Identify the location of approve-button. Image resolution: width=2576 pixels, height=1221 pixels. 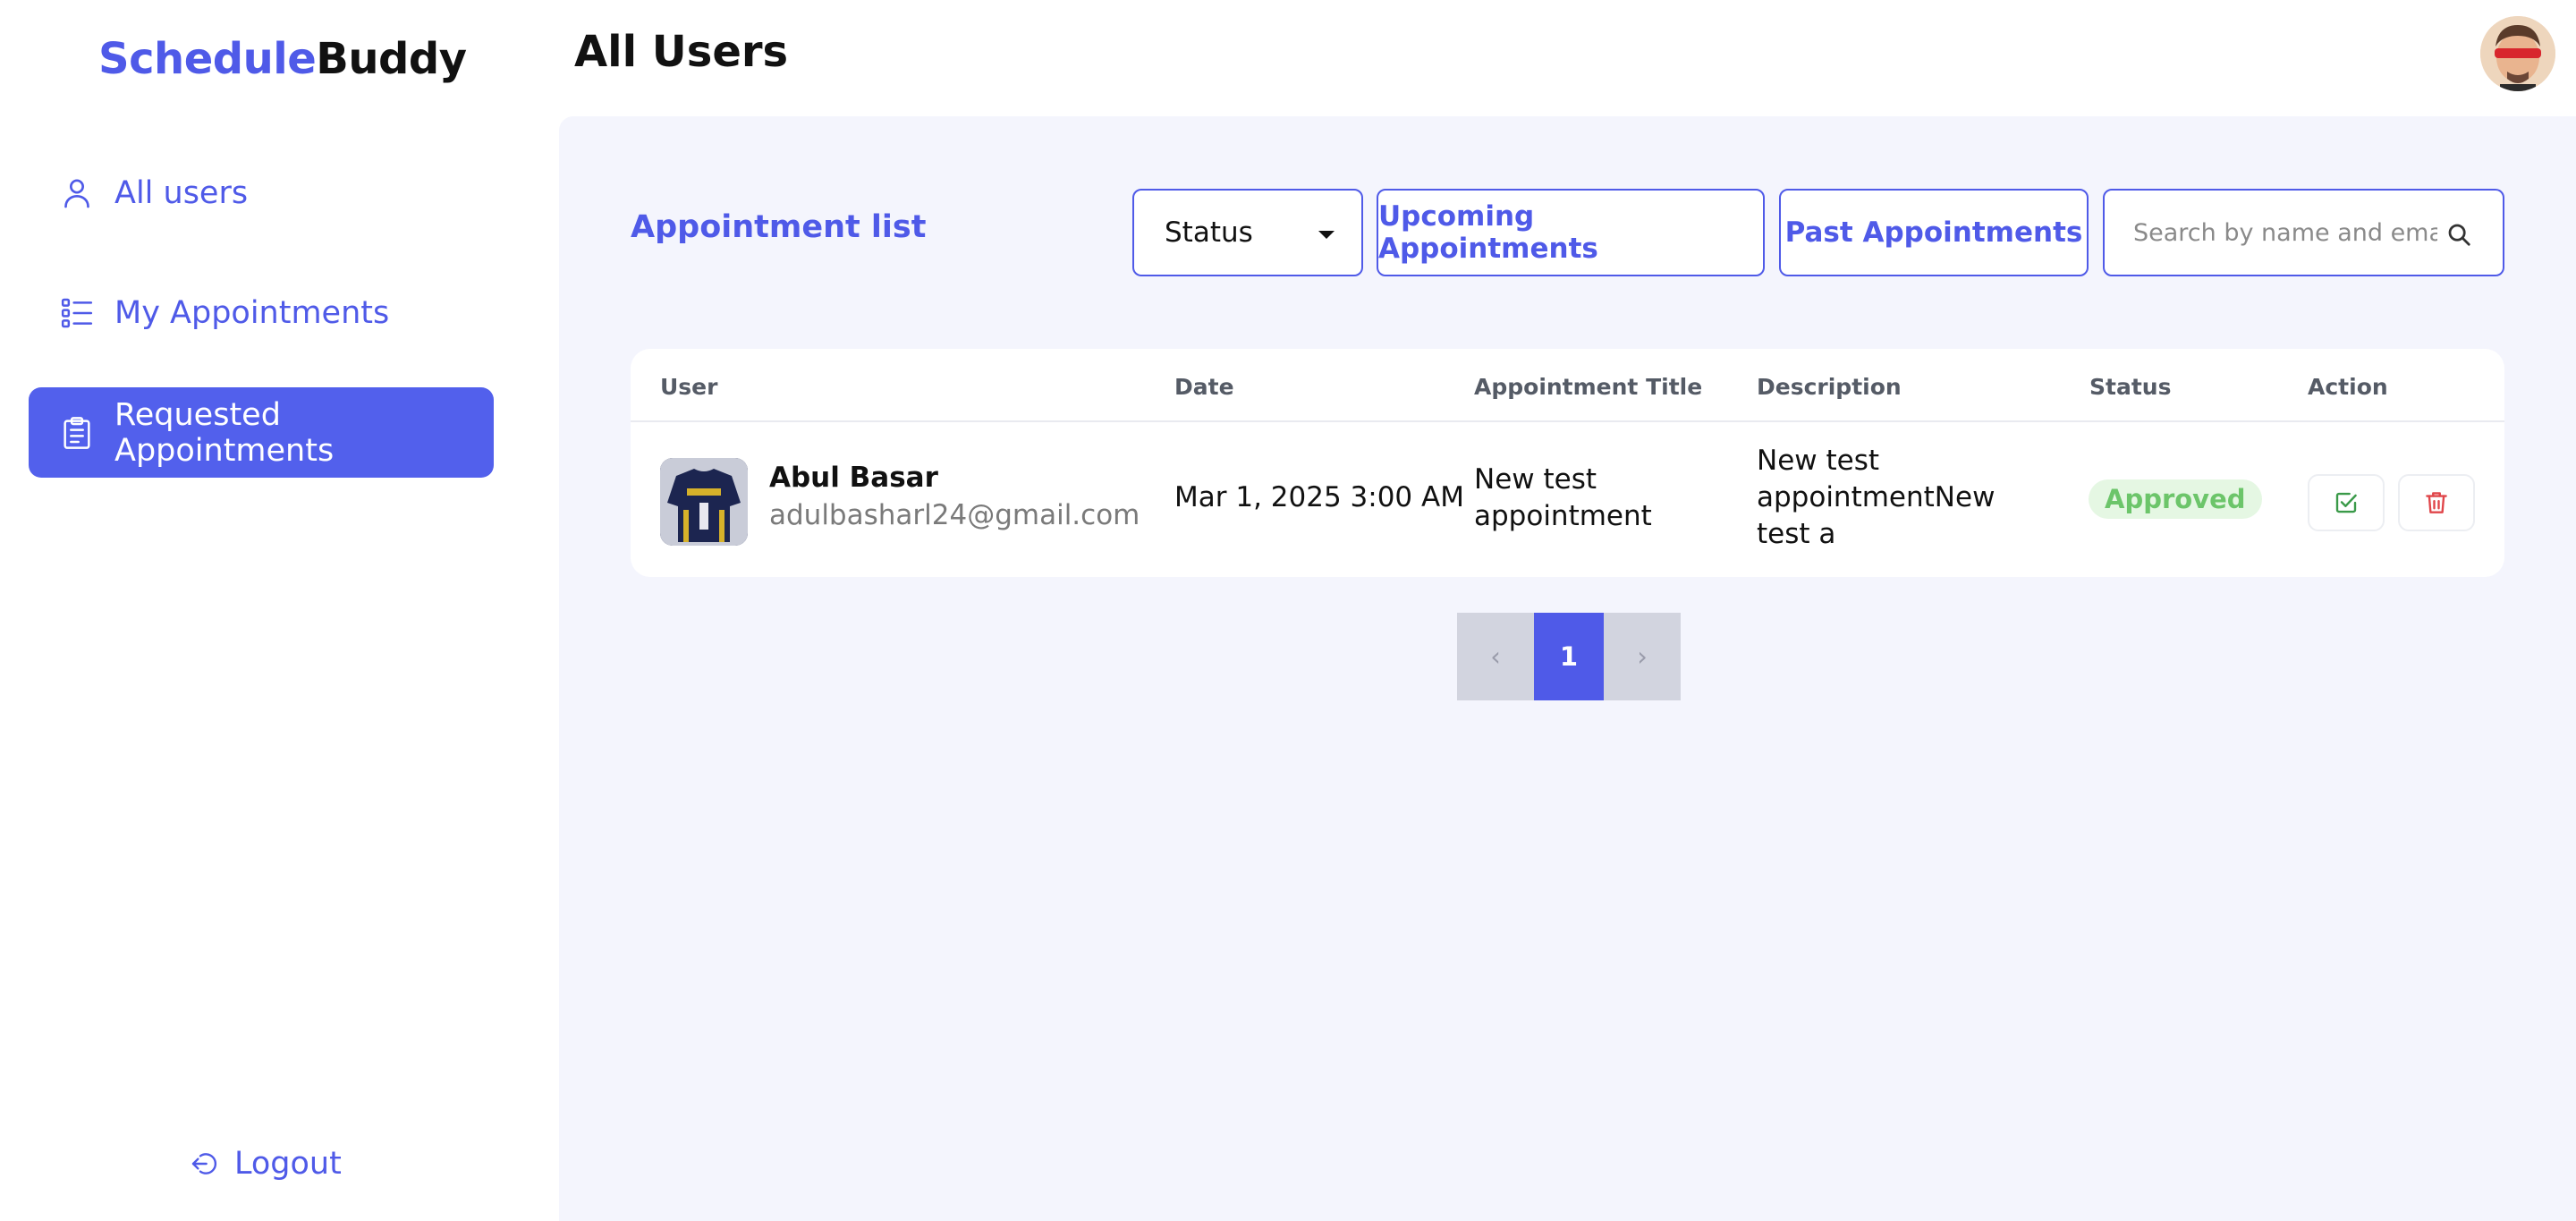
(2346, 503).